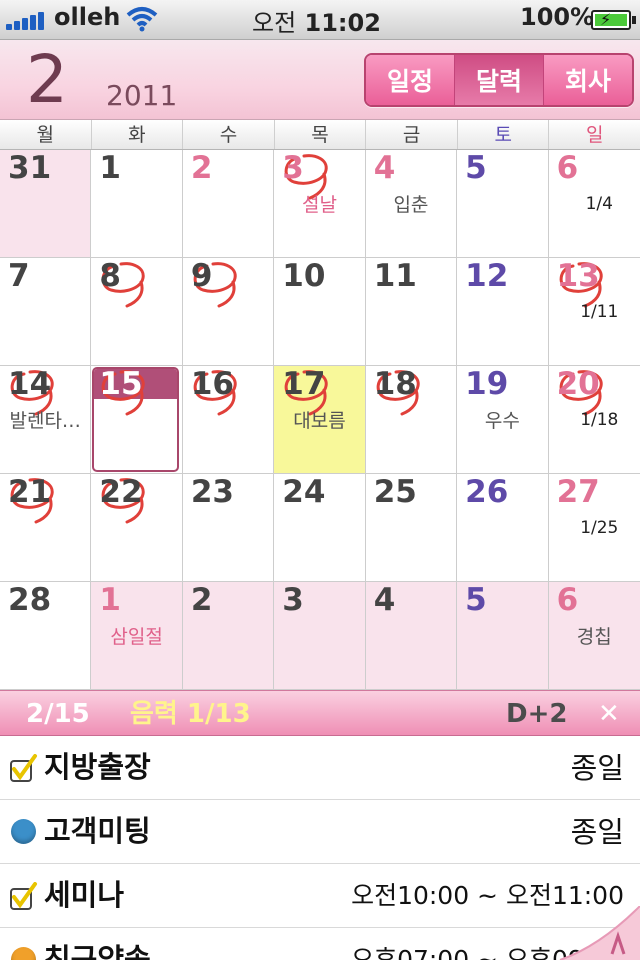 This screenshot has height=960, width=640. Describe the element at coordinates (320, 80) in the screenshot. I see `calendar-header: 2 2011 일정 달력 회사` at that location.